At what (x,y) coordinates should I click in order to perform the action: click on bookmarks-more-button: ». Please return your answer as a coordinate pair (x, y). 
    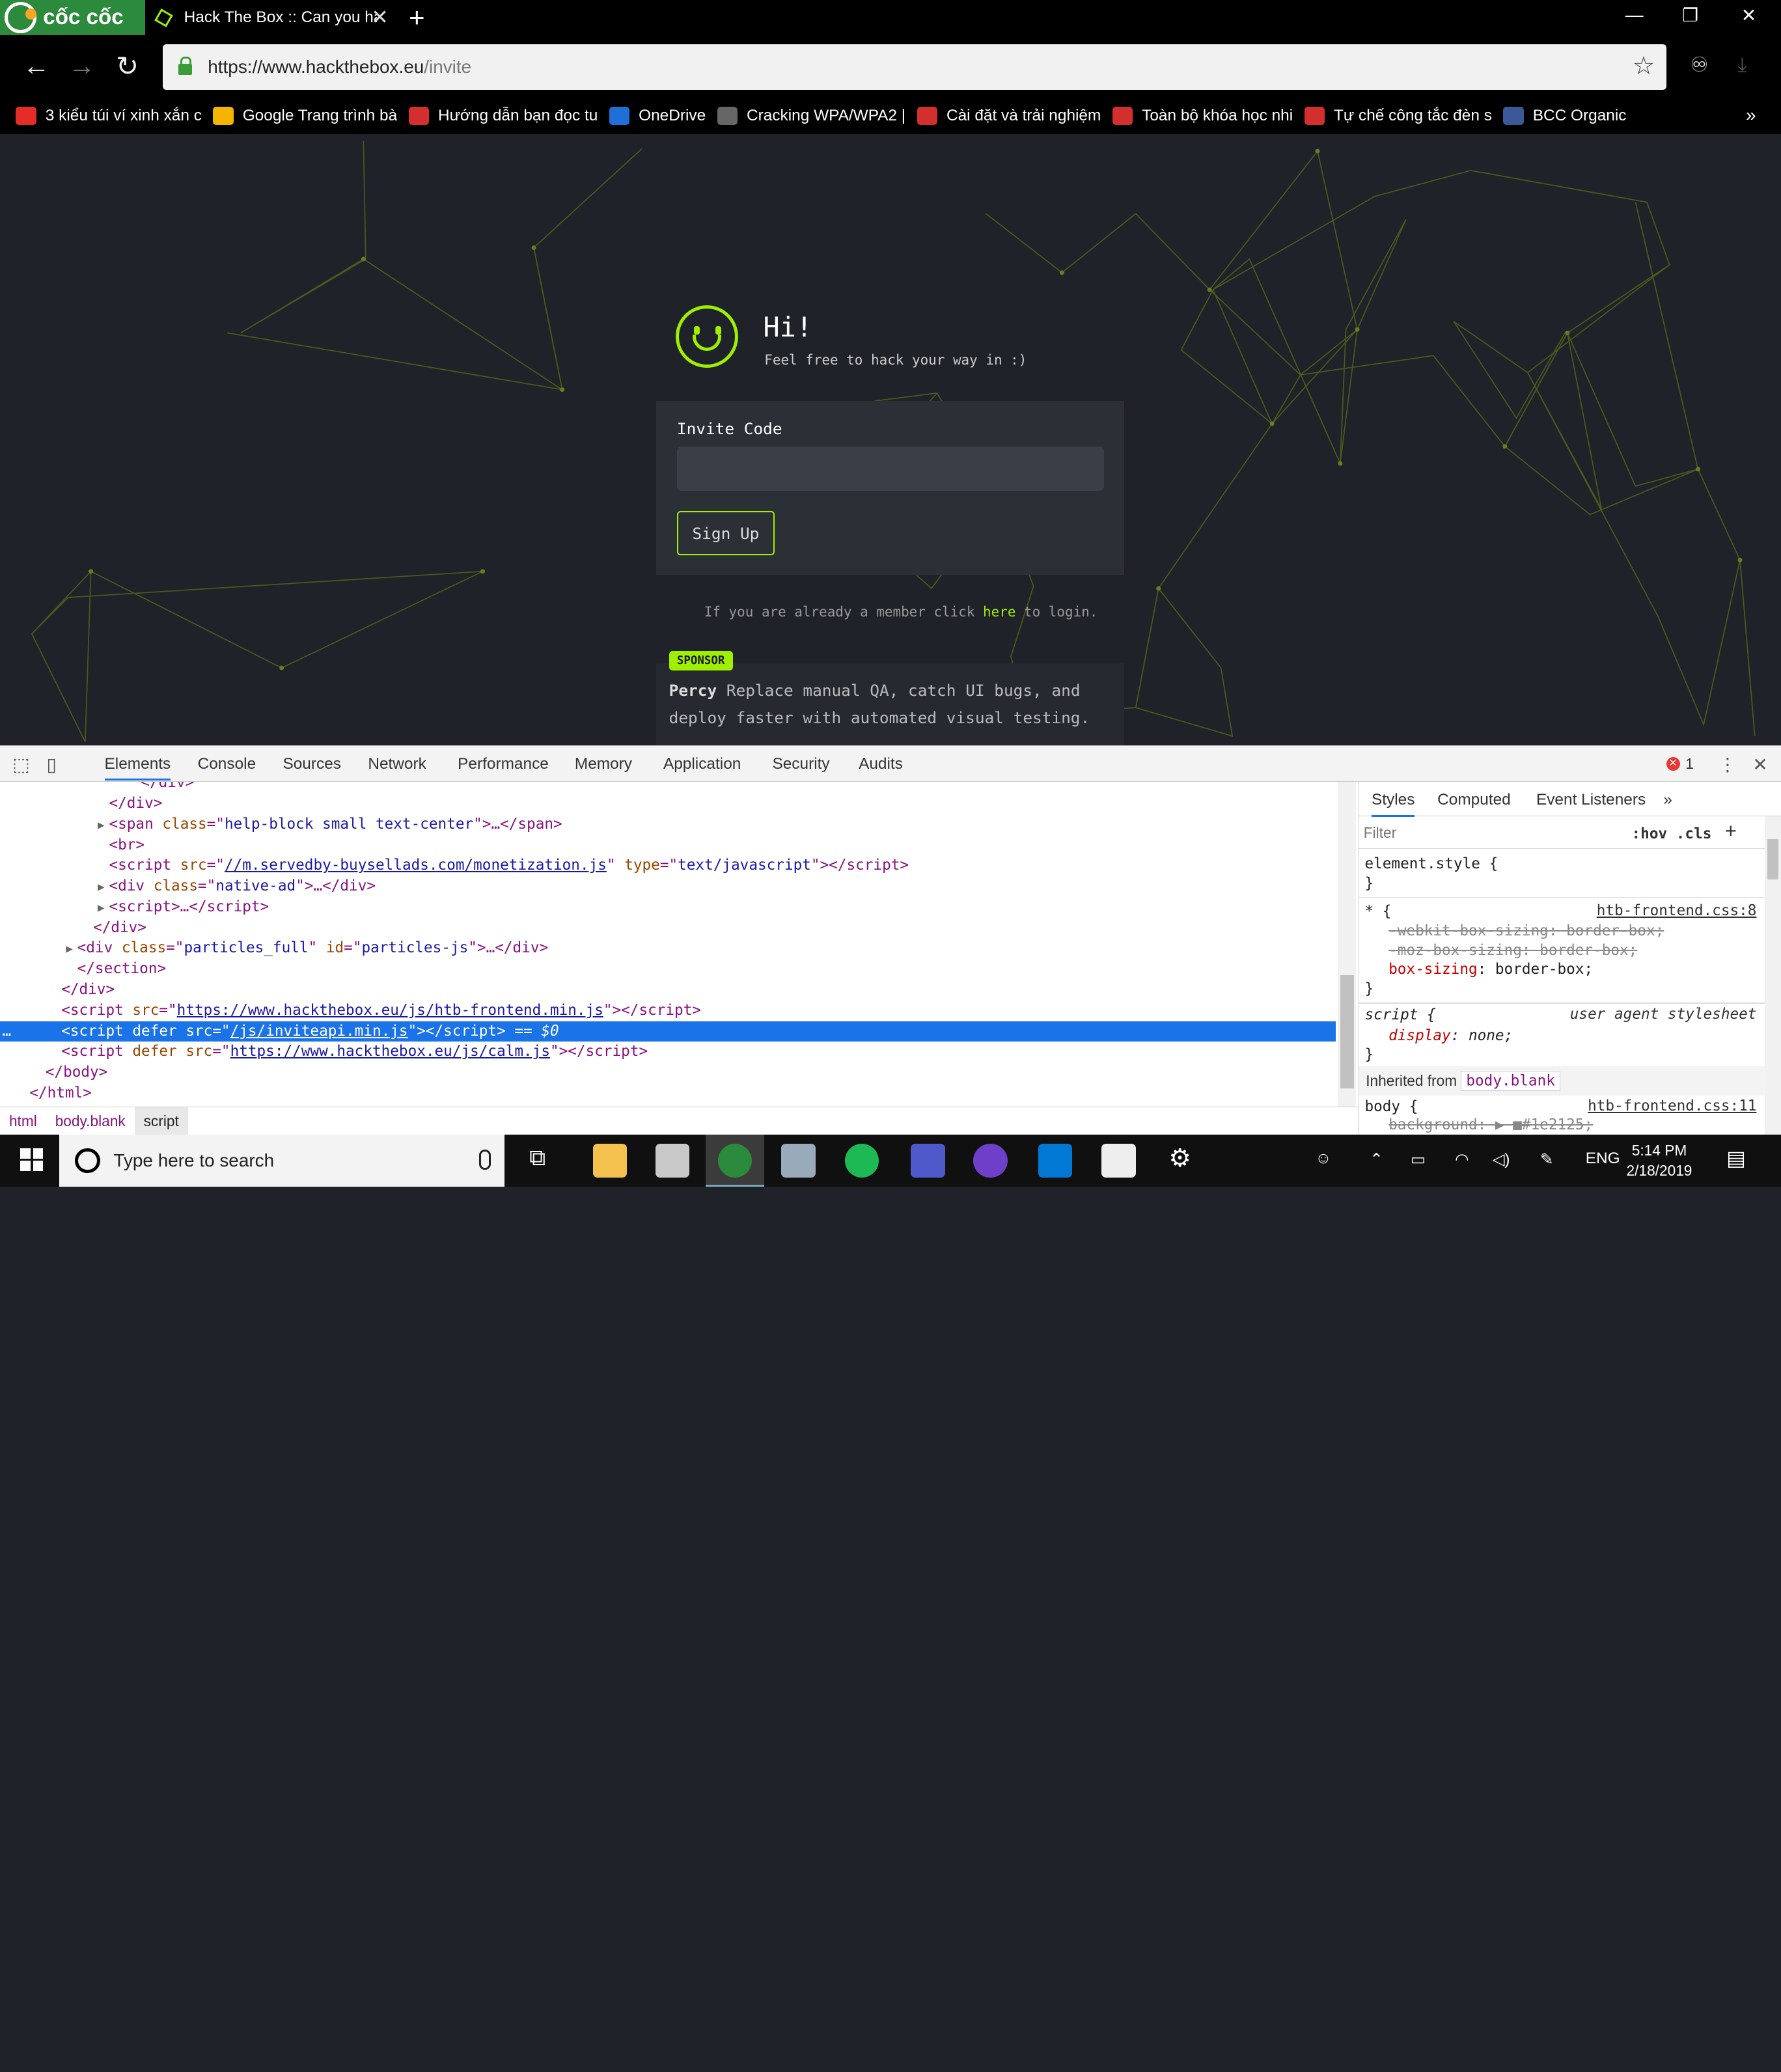
    Looking at the image, I should click on (1751, 115).